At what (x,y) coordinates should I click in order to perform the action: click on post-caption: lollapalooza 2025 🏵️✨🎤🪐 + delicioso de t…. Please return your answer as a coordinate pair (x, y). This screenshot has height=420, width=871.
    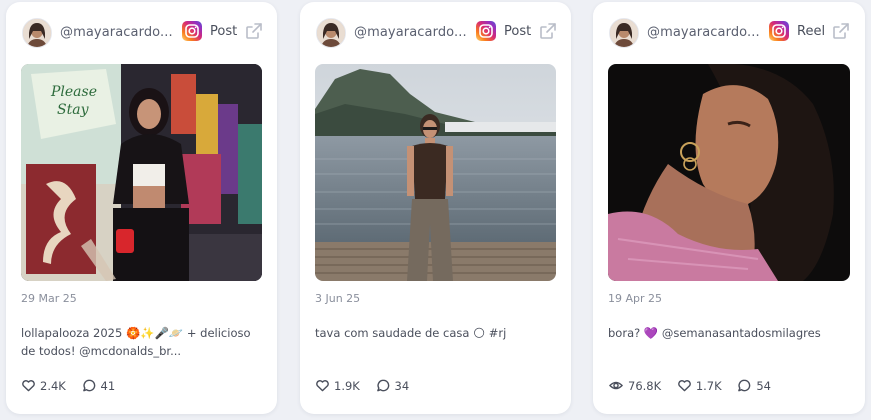
    Looking at the image, I should click on (136, 342).